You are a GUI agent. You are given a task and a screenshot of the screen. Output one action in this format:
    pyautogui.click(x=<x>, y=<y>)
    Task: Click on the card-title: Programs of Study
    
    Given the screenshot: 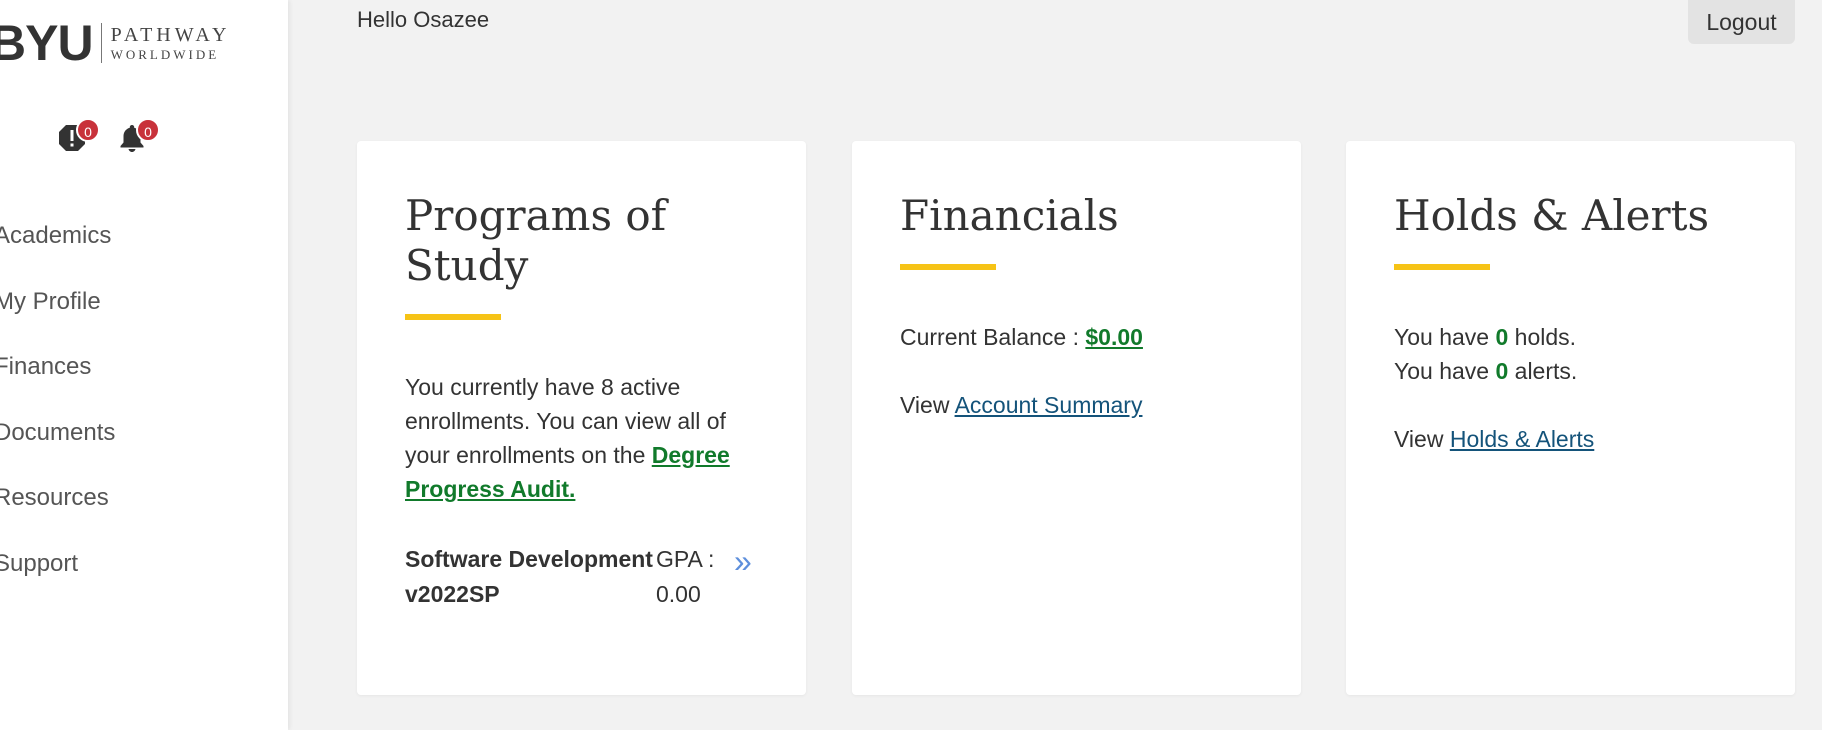 What is the action you would take?
    pyautogui.click(x=536, y=240)
    